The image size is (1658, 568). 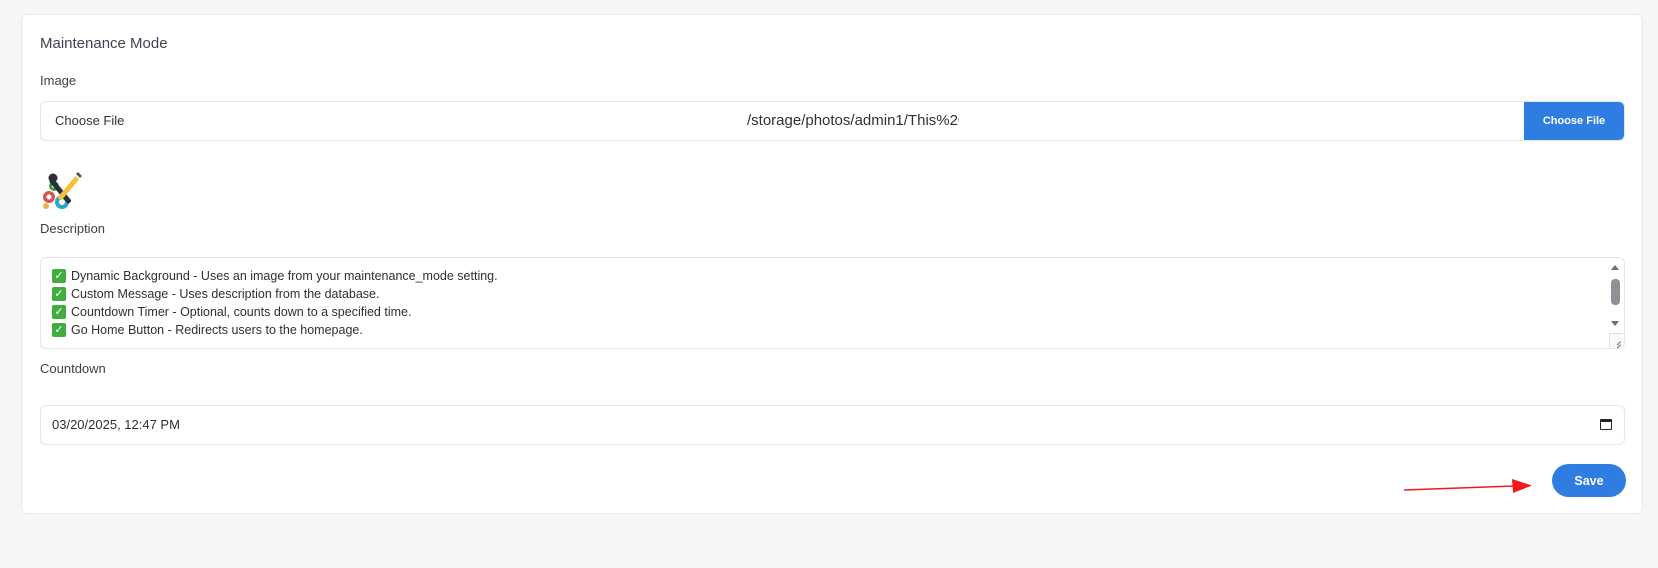 What do you see at coordinates (89, 121) in the screenshot?
I see `native-file-label: Choose File` at bounding box center [89, 121].